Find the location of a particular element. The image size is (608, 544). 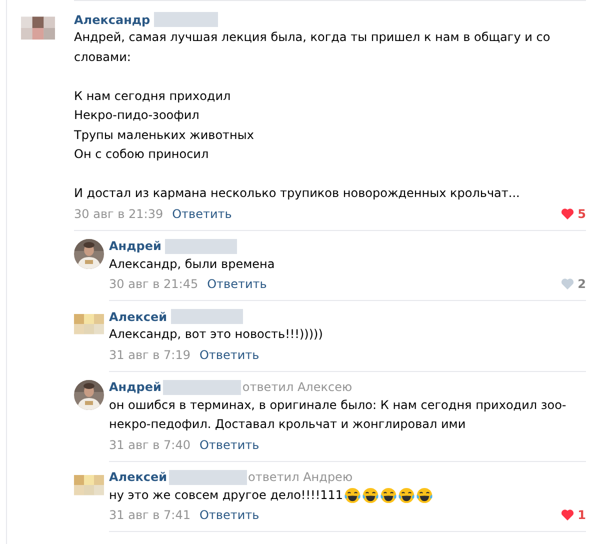

comment-text: Александр, были времена is located at coordinates (192, 264).